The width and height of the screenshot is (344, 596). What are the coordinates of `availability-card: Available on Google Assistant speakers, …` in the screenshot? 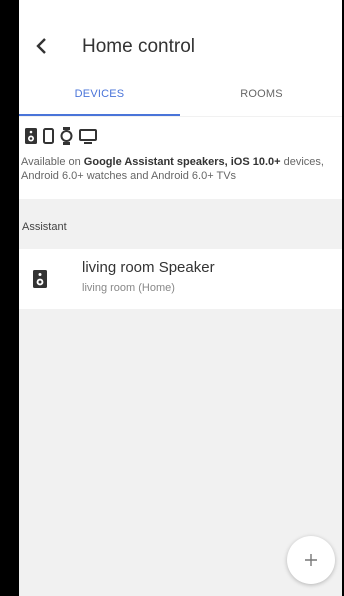 It's located at (180, 158).